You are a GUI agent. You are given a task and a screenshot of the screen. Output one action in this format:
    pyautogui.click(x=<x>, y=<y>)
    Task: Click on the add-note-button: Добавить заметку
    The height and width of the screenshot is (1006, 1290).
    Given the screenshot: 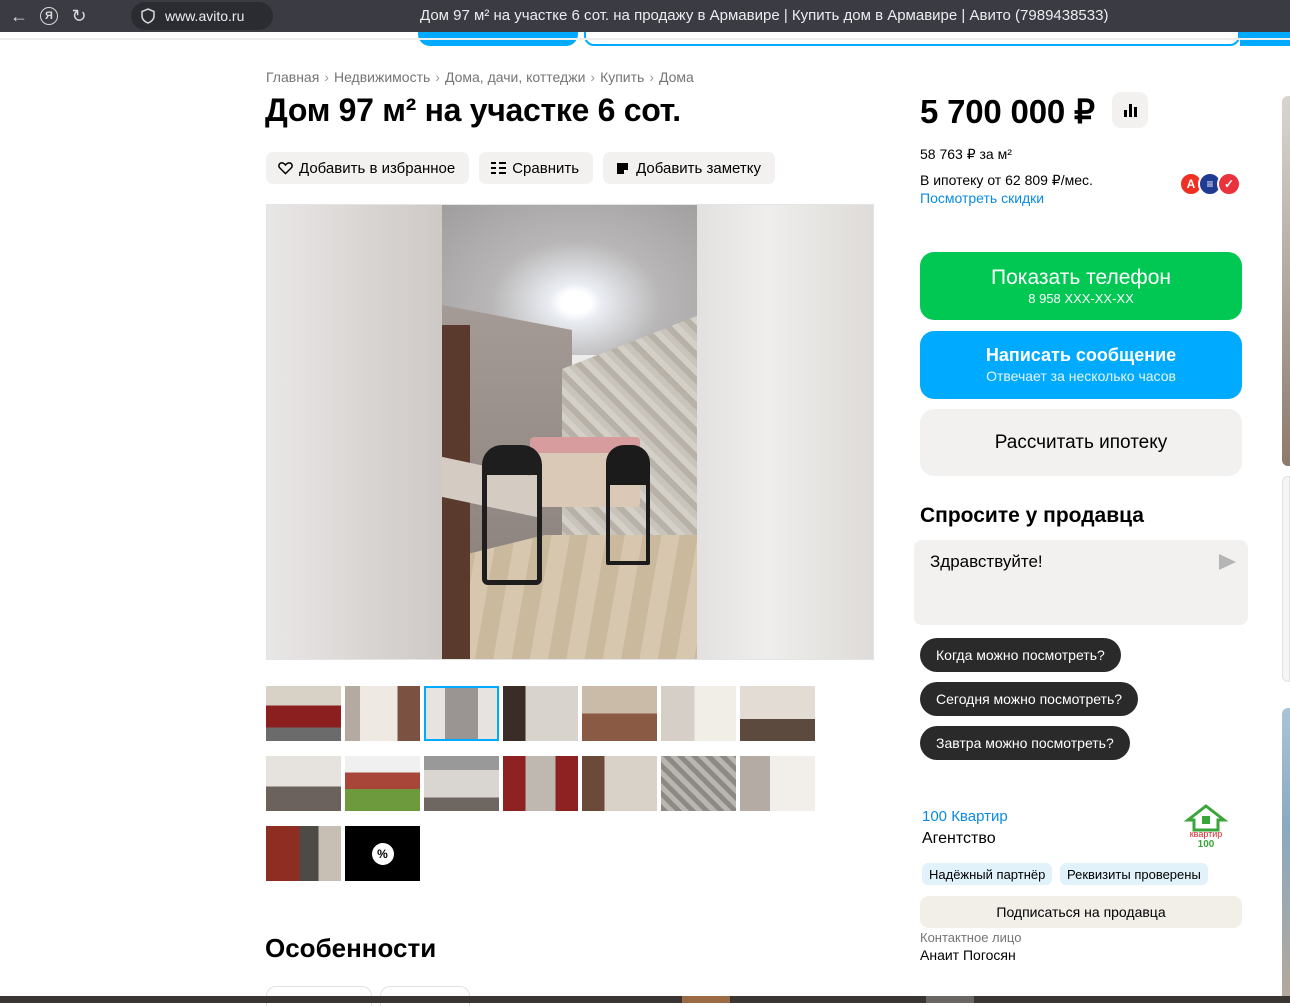 What is the action you would take?
    pyautogui.click(x=689, y=168)
    